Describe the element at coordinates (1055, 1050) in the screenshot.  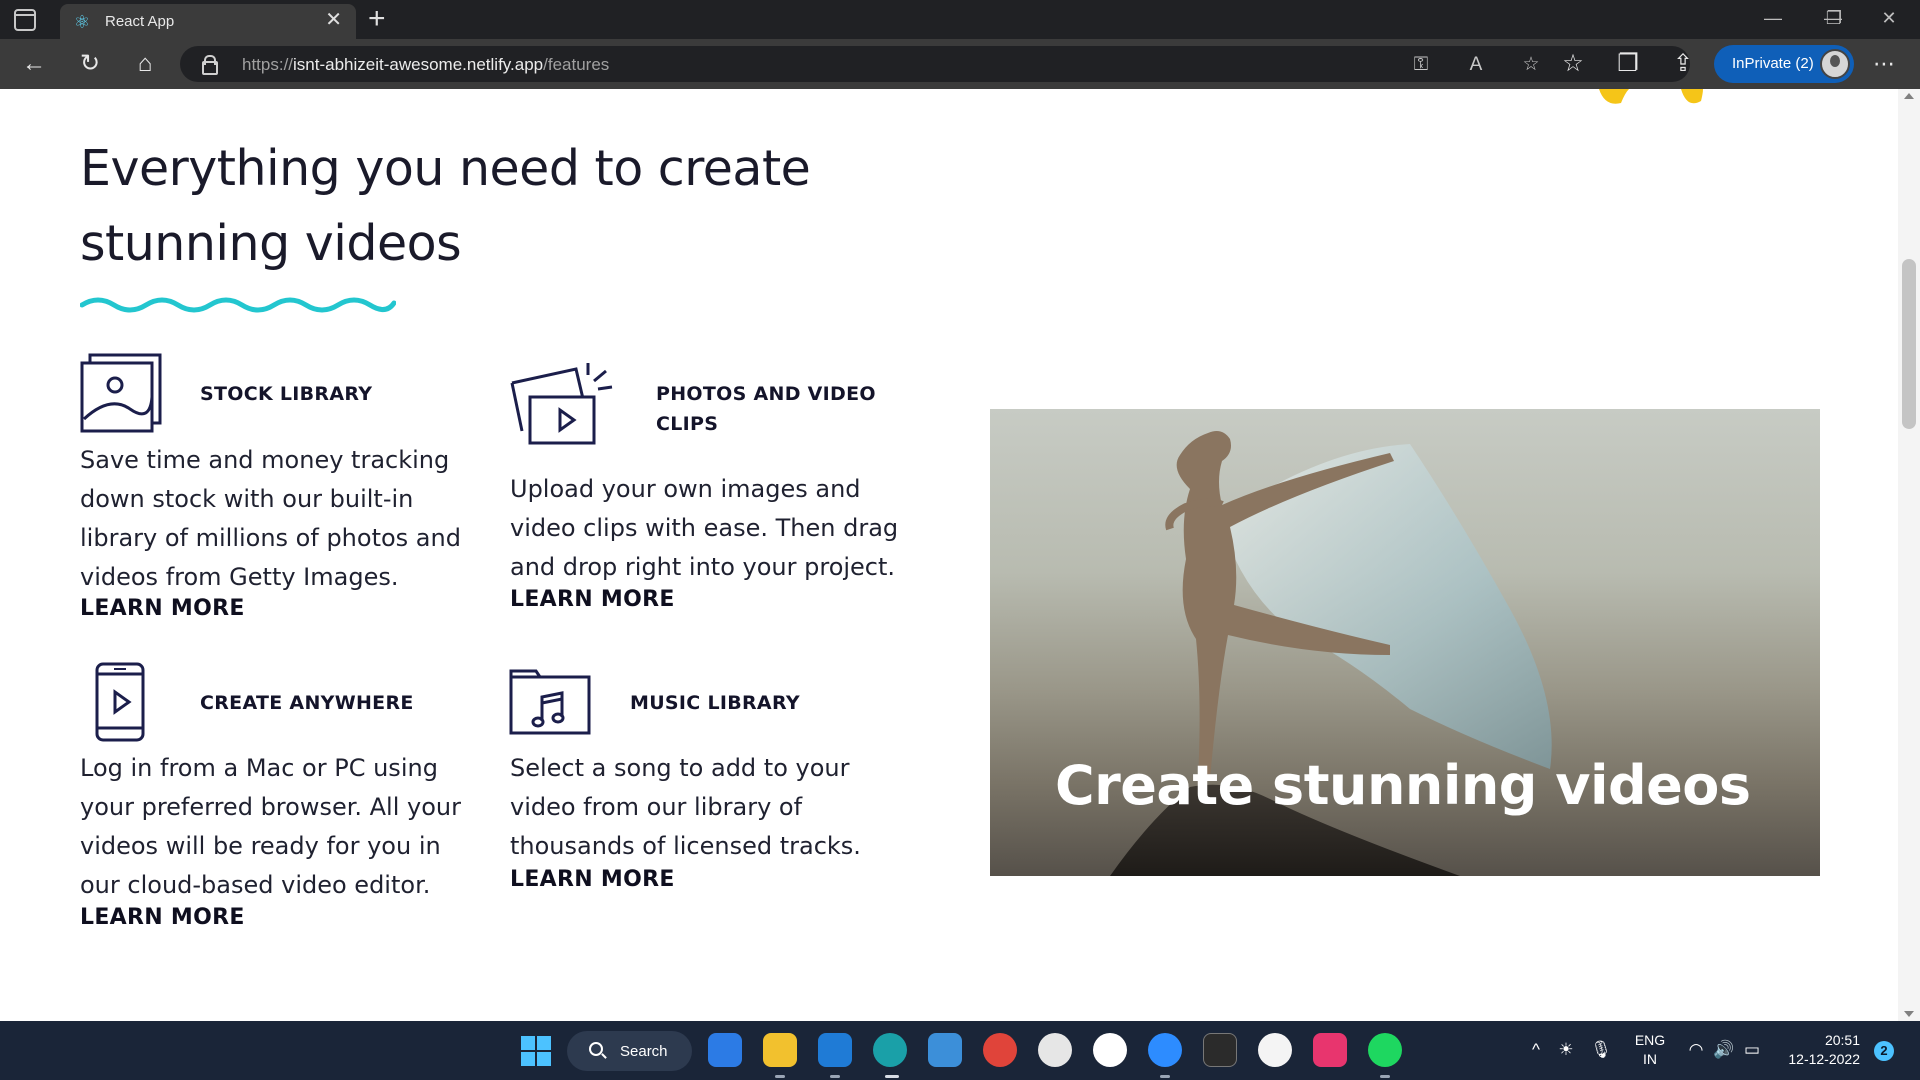
I see `clock-app-icon` at that location.